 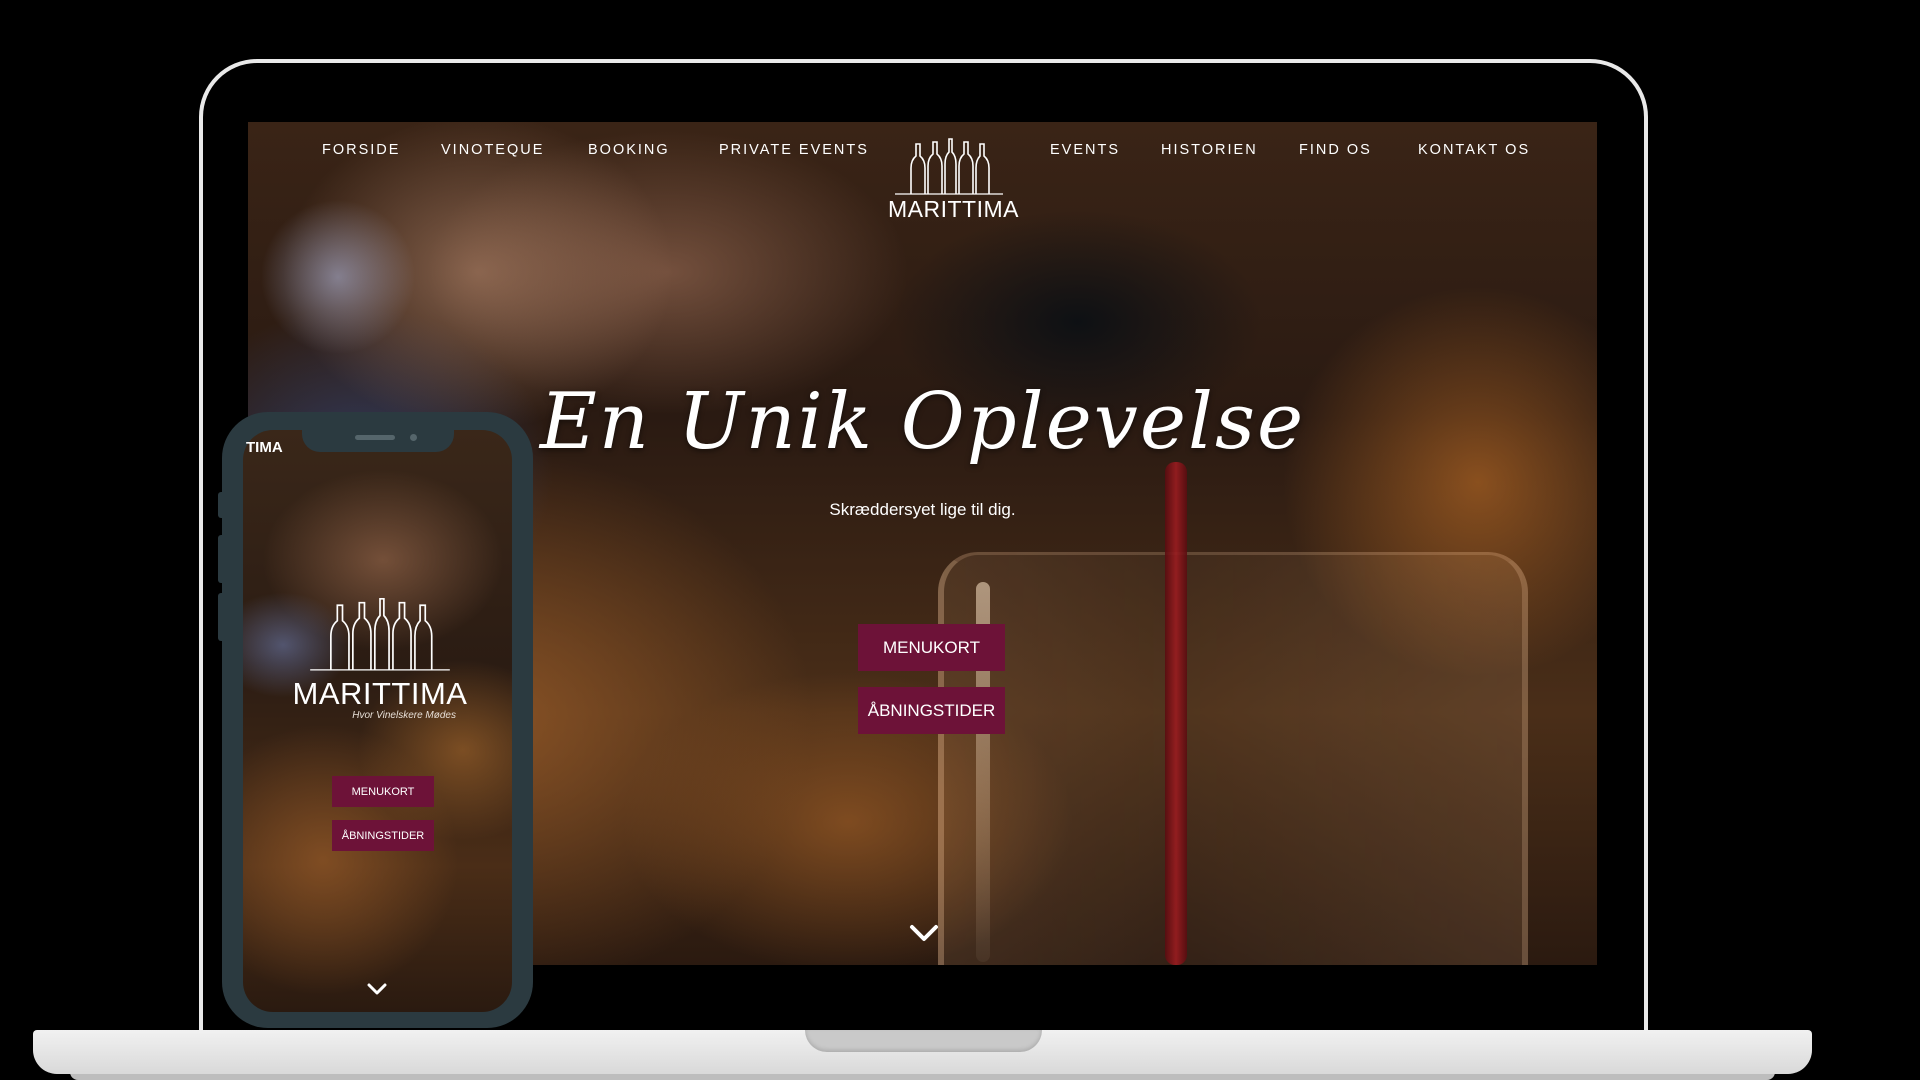 What do you see at coordinates (383, 835) in the screenshot?
I see `phone-abningstider-button: ÅBNINGSTIDER` at bounding box center [383, 835].